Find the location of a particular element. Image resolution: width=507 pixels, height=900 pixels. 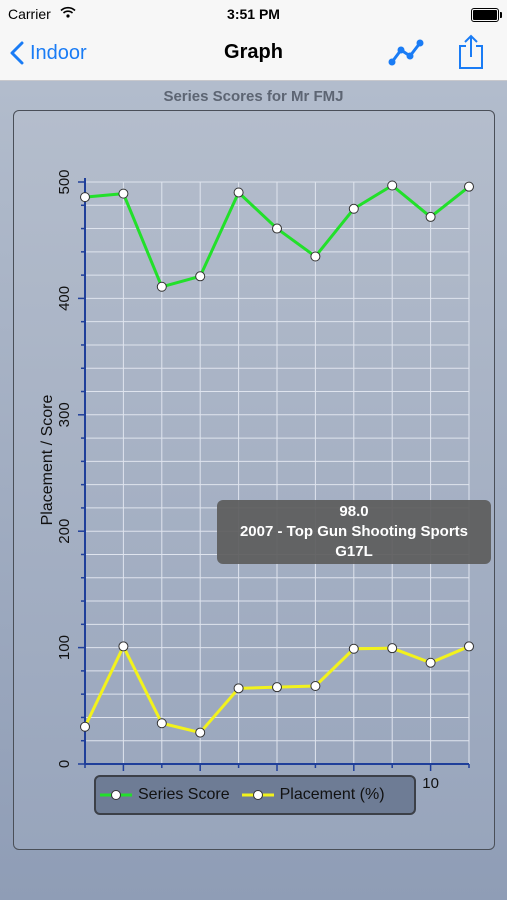

y-tick-label: 100 is located at coordinates (64, 647).